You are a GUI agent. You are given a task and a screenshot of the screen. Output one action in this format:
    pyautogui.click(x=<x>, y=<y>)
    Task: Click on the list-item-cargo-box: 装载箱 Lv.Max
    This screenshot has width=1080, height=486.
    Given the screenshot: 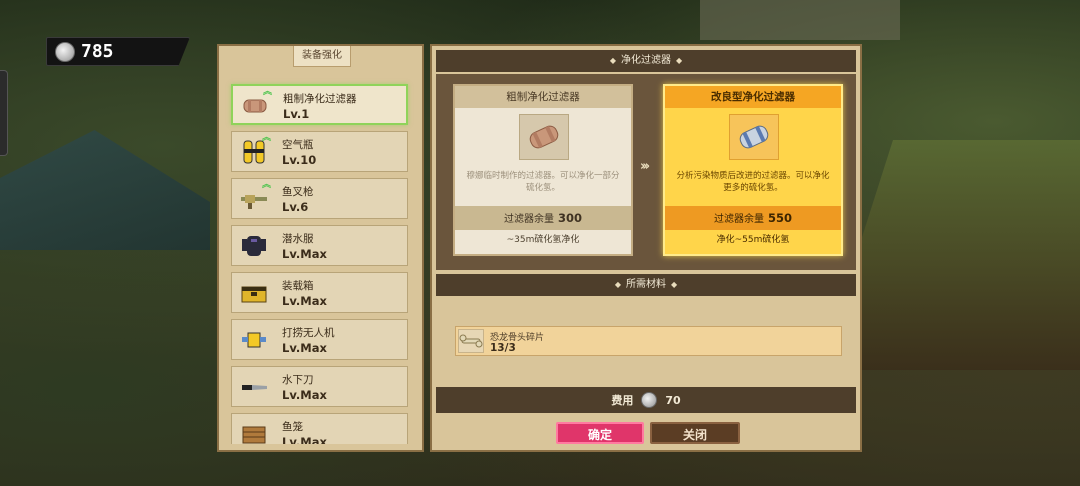 What is the action you would take?
    pyautogui.click(x=319, y=292)
    